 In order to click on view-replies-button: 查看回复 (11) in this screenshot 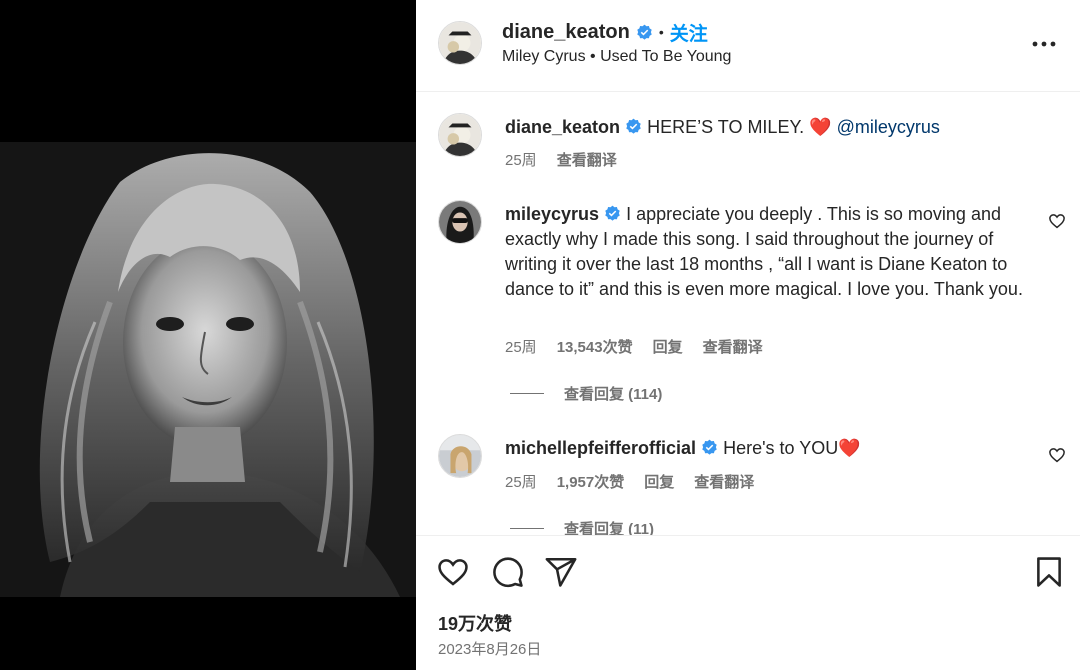, I will do `click(582, 526)`.